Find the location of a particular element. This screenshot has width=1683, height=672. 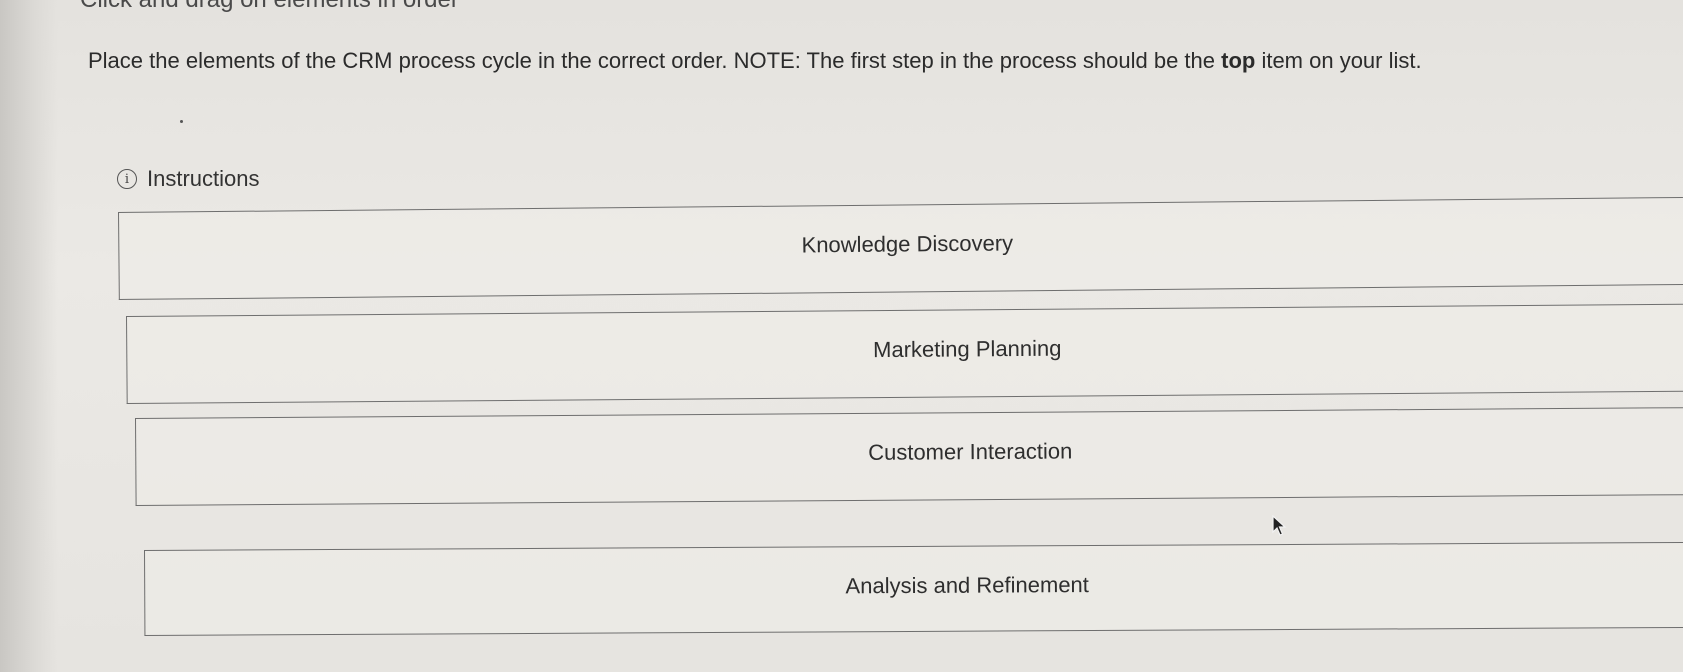

sortable-item-knowledge-discovery: Knowledge Discovery is located at coordinates (900, 248).